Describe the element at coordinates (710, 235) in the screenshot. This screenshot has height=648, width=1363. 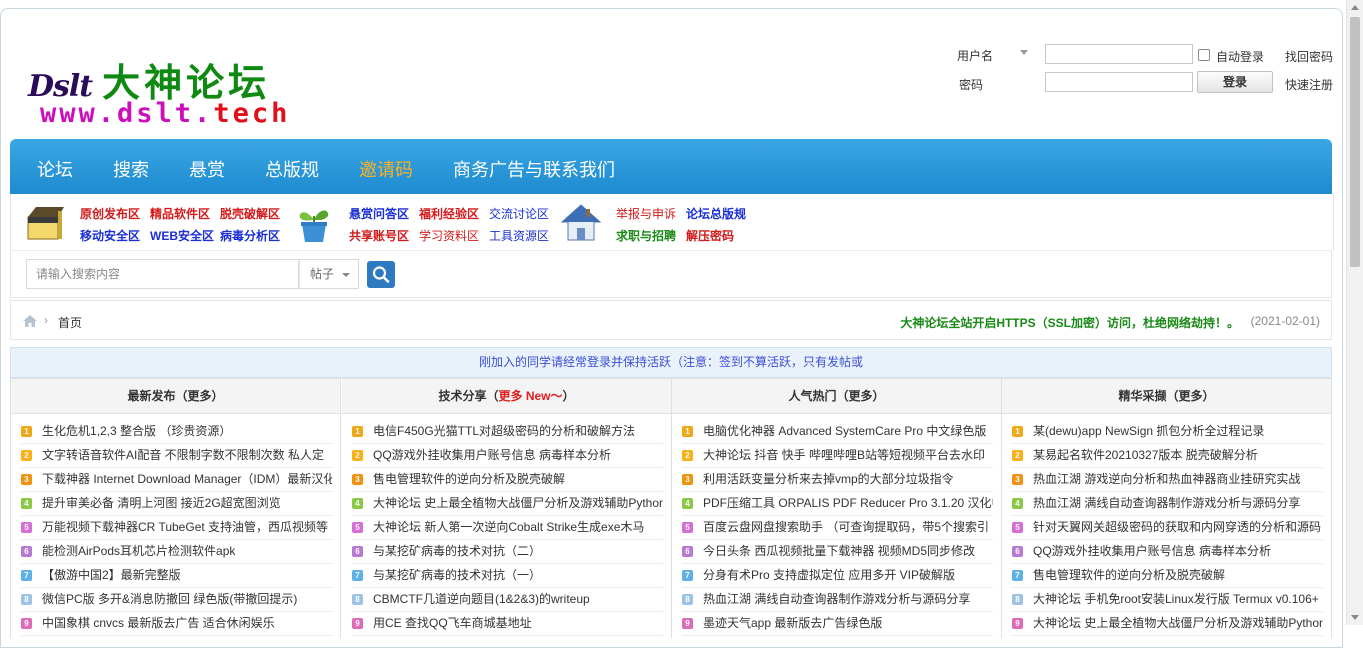
I see `zone-unzip-password: 解压密码` at that location.